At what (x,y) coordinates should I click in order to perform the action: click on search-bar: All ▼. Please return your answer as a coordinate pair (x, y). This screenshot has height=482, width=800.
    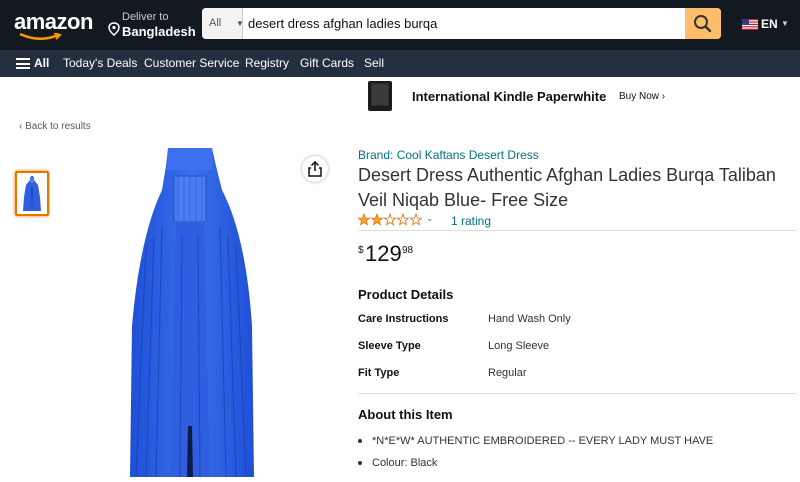
    Looking at the image, I should click on (461, 23).